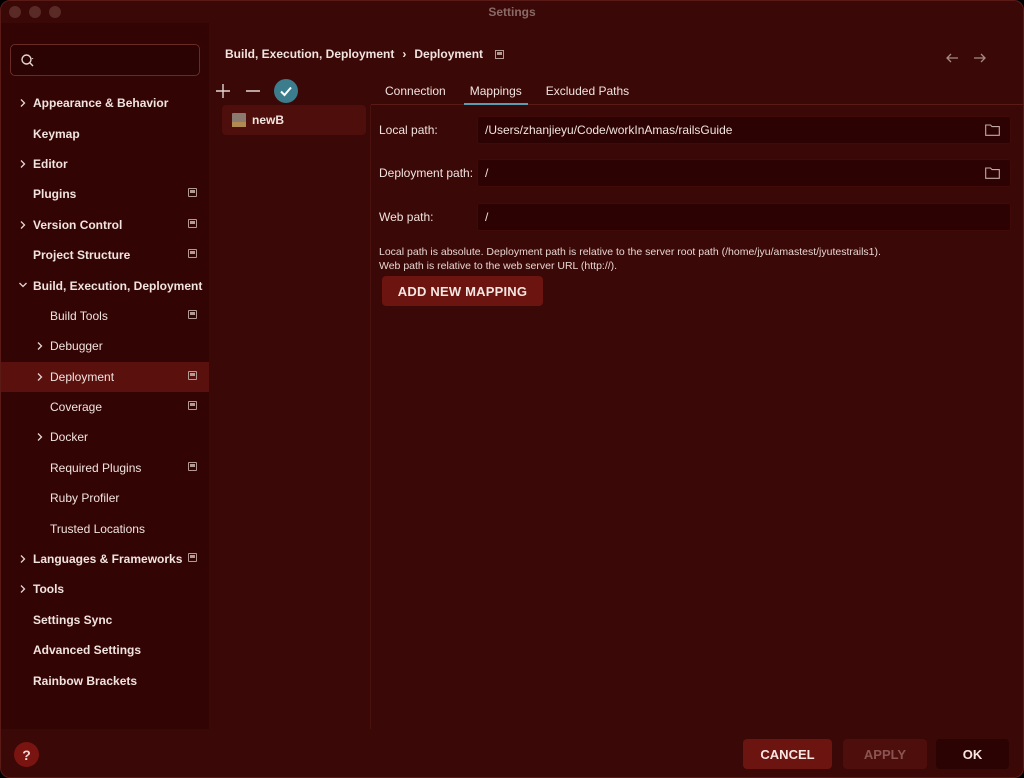 Image resolution: width=1024 pixels, height=778 pixels. I want to click on local-path-label: Local path:, so click(408, 130).